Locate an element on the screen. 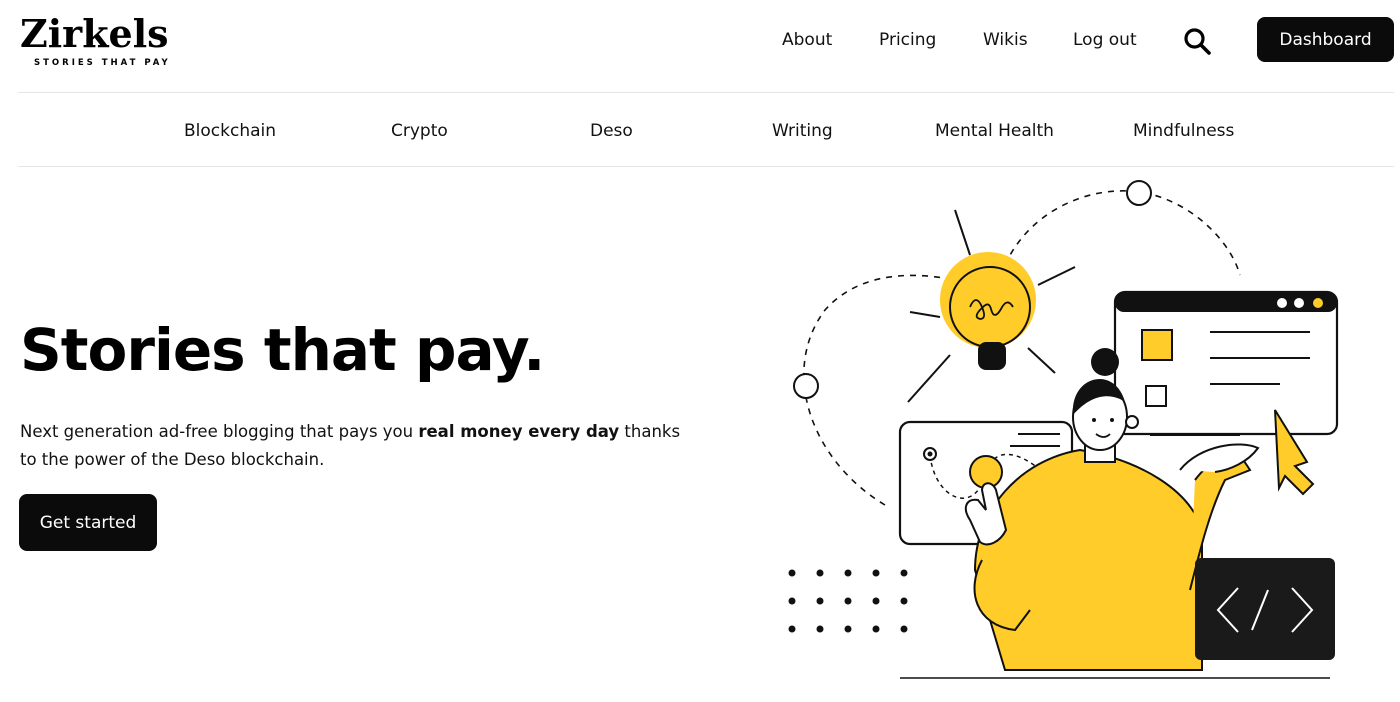 This screenshot has height=702, width=1400. logo-wordmark: Zirkels is located at coordinates (94, 33).